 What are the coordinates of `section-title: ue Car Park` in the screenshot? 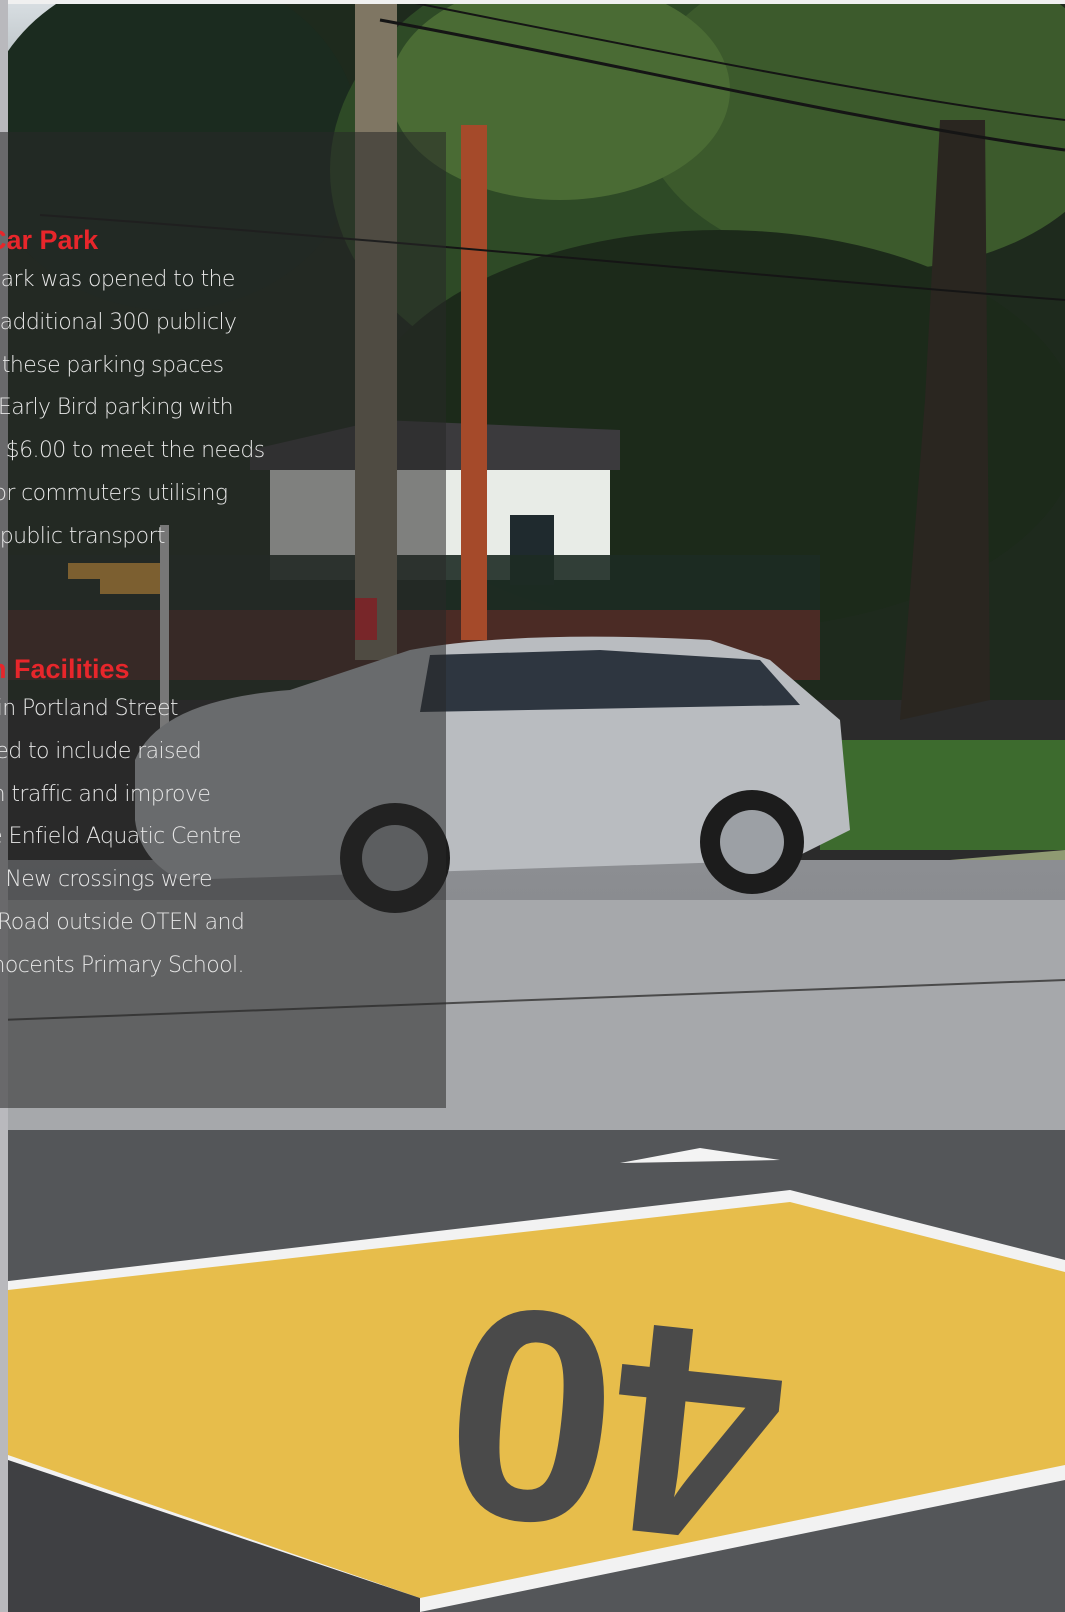 It's located at (49, 240).